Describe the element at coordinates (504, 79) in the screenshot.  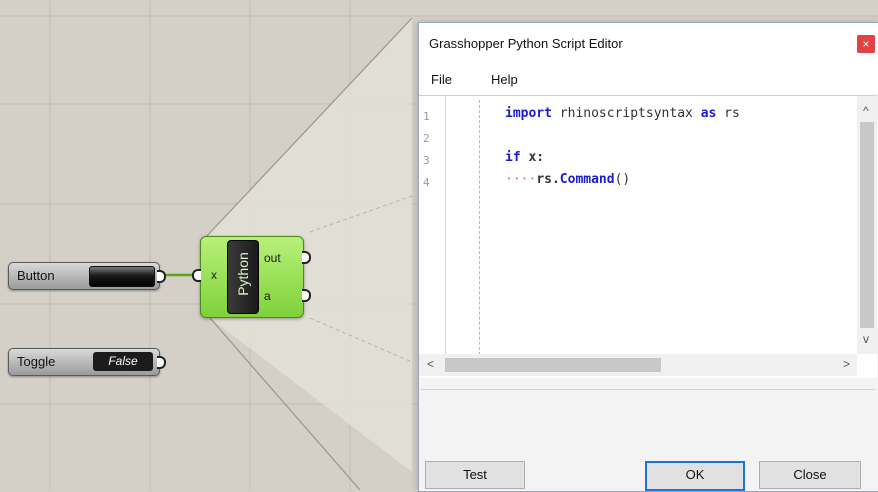
I see `menu-help: Help` at that location.